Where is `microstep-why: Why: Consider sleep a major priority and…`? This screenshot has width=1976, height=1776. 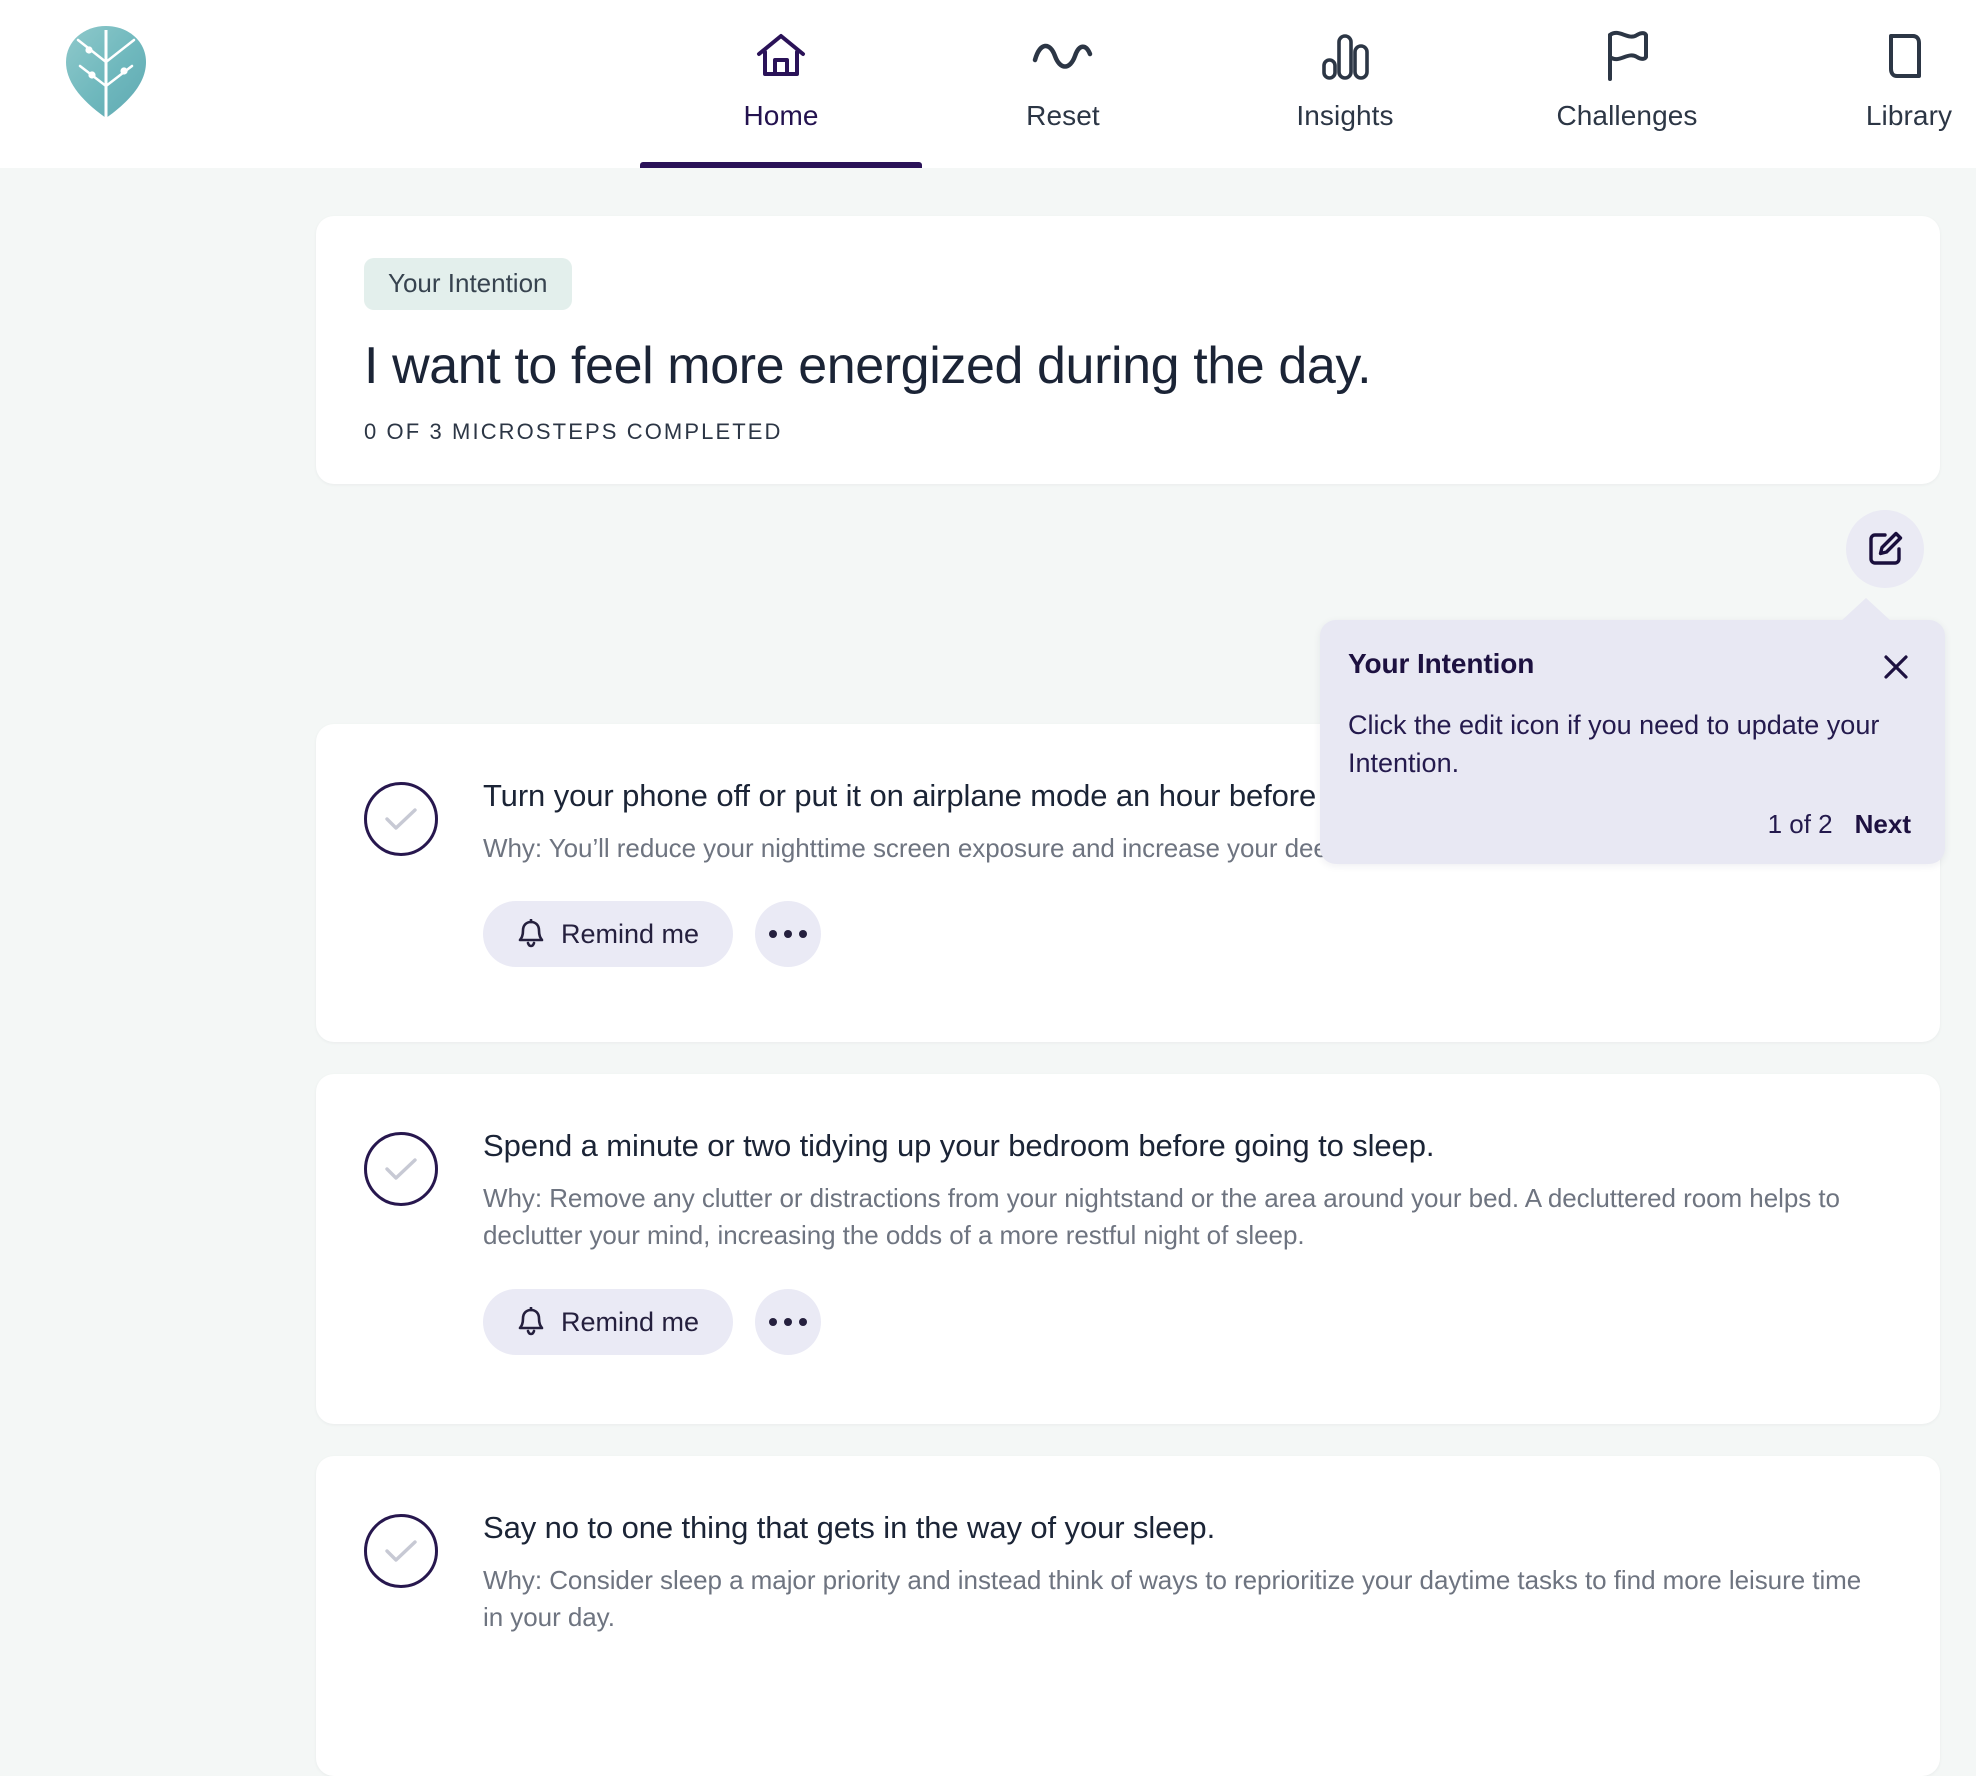 microstep-why: Why: Consider sleep a major priority and… is located at coordinates (1172, 1598).